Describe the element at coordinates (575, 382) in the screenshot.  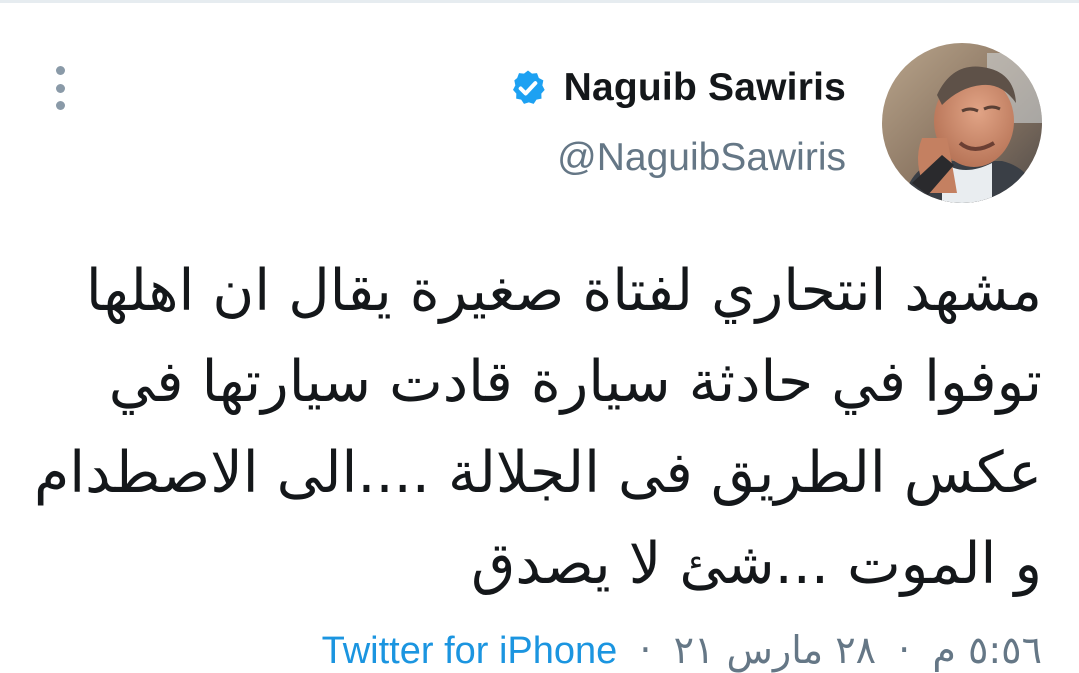
I see `tweet-text-line: توفوا في حادثة سيارة قادت سيارتها في` at that location.